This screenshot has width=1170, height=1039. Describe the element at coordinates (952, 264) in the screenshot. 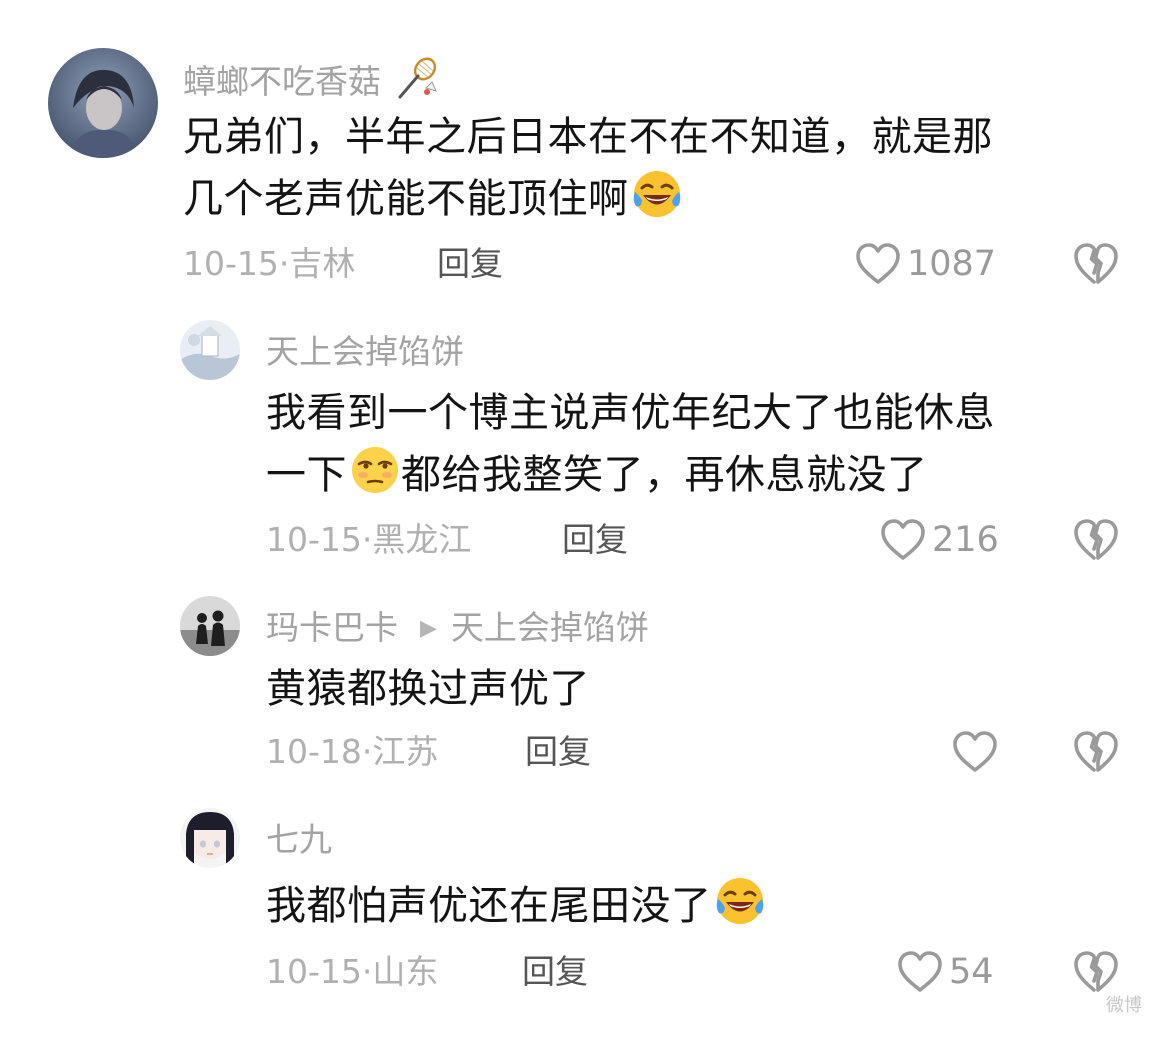

I see `like-count: 1087` at that location.